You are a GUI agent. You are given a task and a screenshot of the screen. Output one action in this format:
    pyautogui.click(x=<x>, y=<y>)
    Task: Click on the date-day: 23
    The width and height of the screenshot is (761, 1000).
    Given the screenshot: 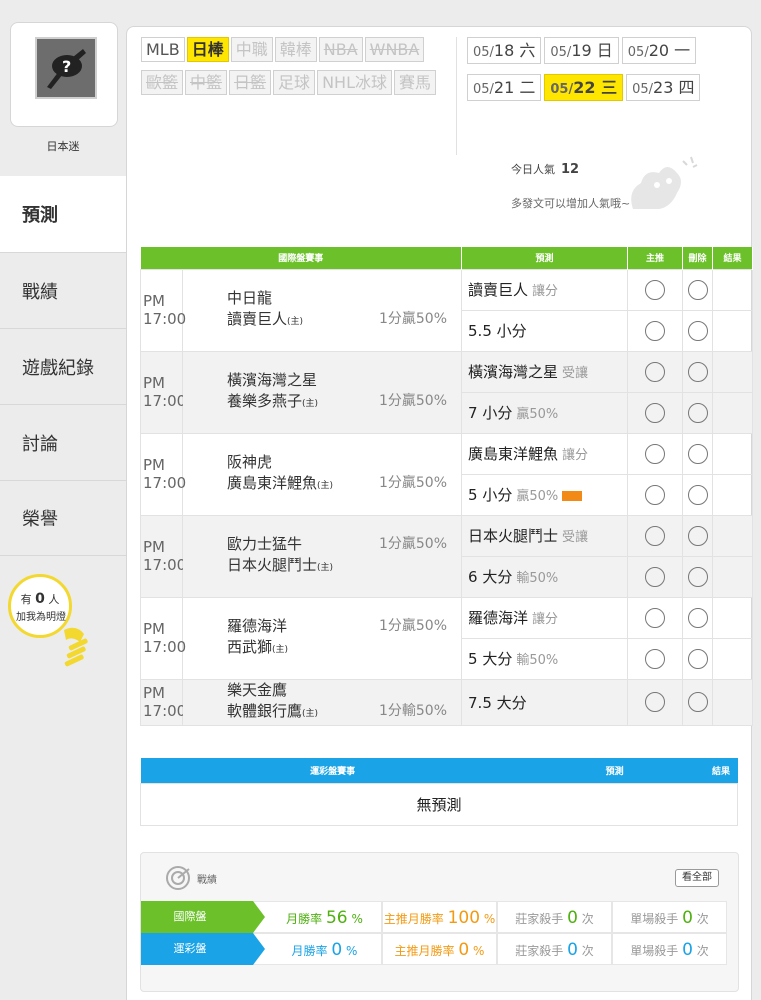 What is the action you would take?
    pyautogui.click(x=663, y=87)
    